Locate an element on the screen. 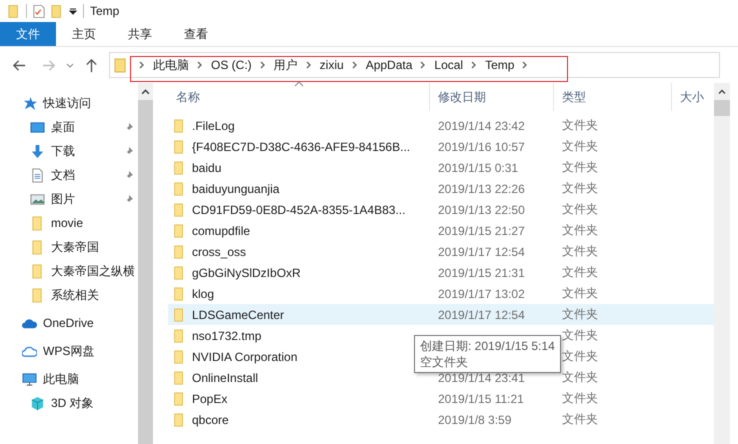 This screenshot has height=444, width=738. modified-date: 2019/1/15 21:27 is located at coordinates (481, 231).